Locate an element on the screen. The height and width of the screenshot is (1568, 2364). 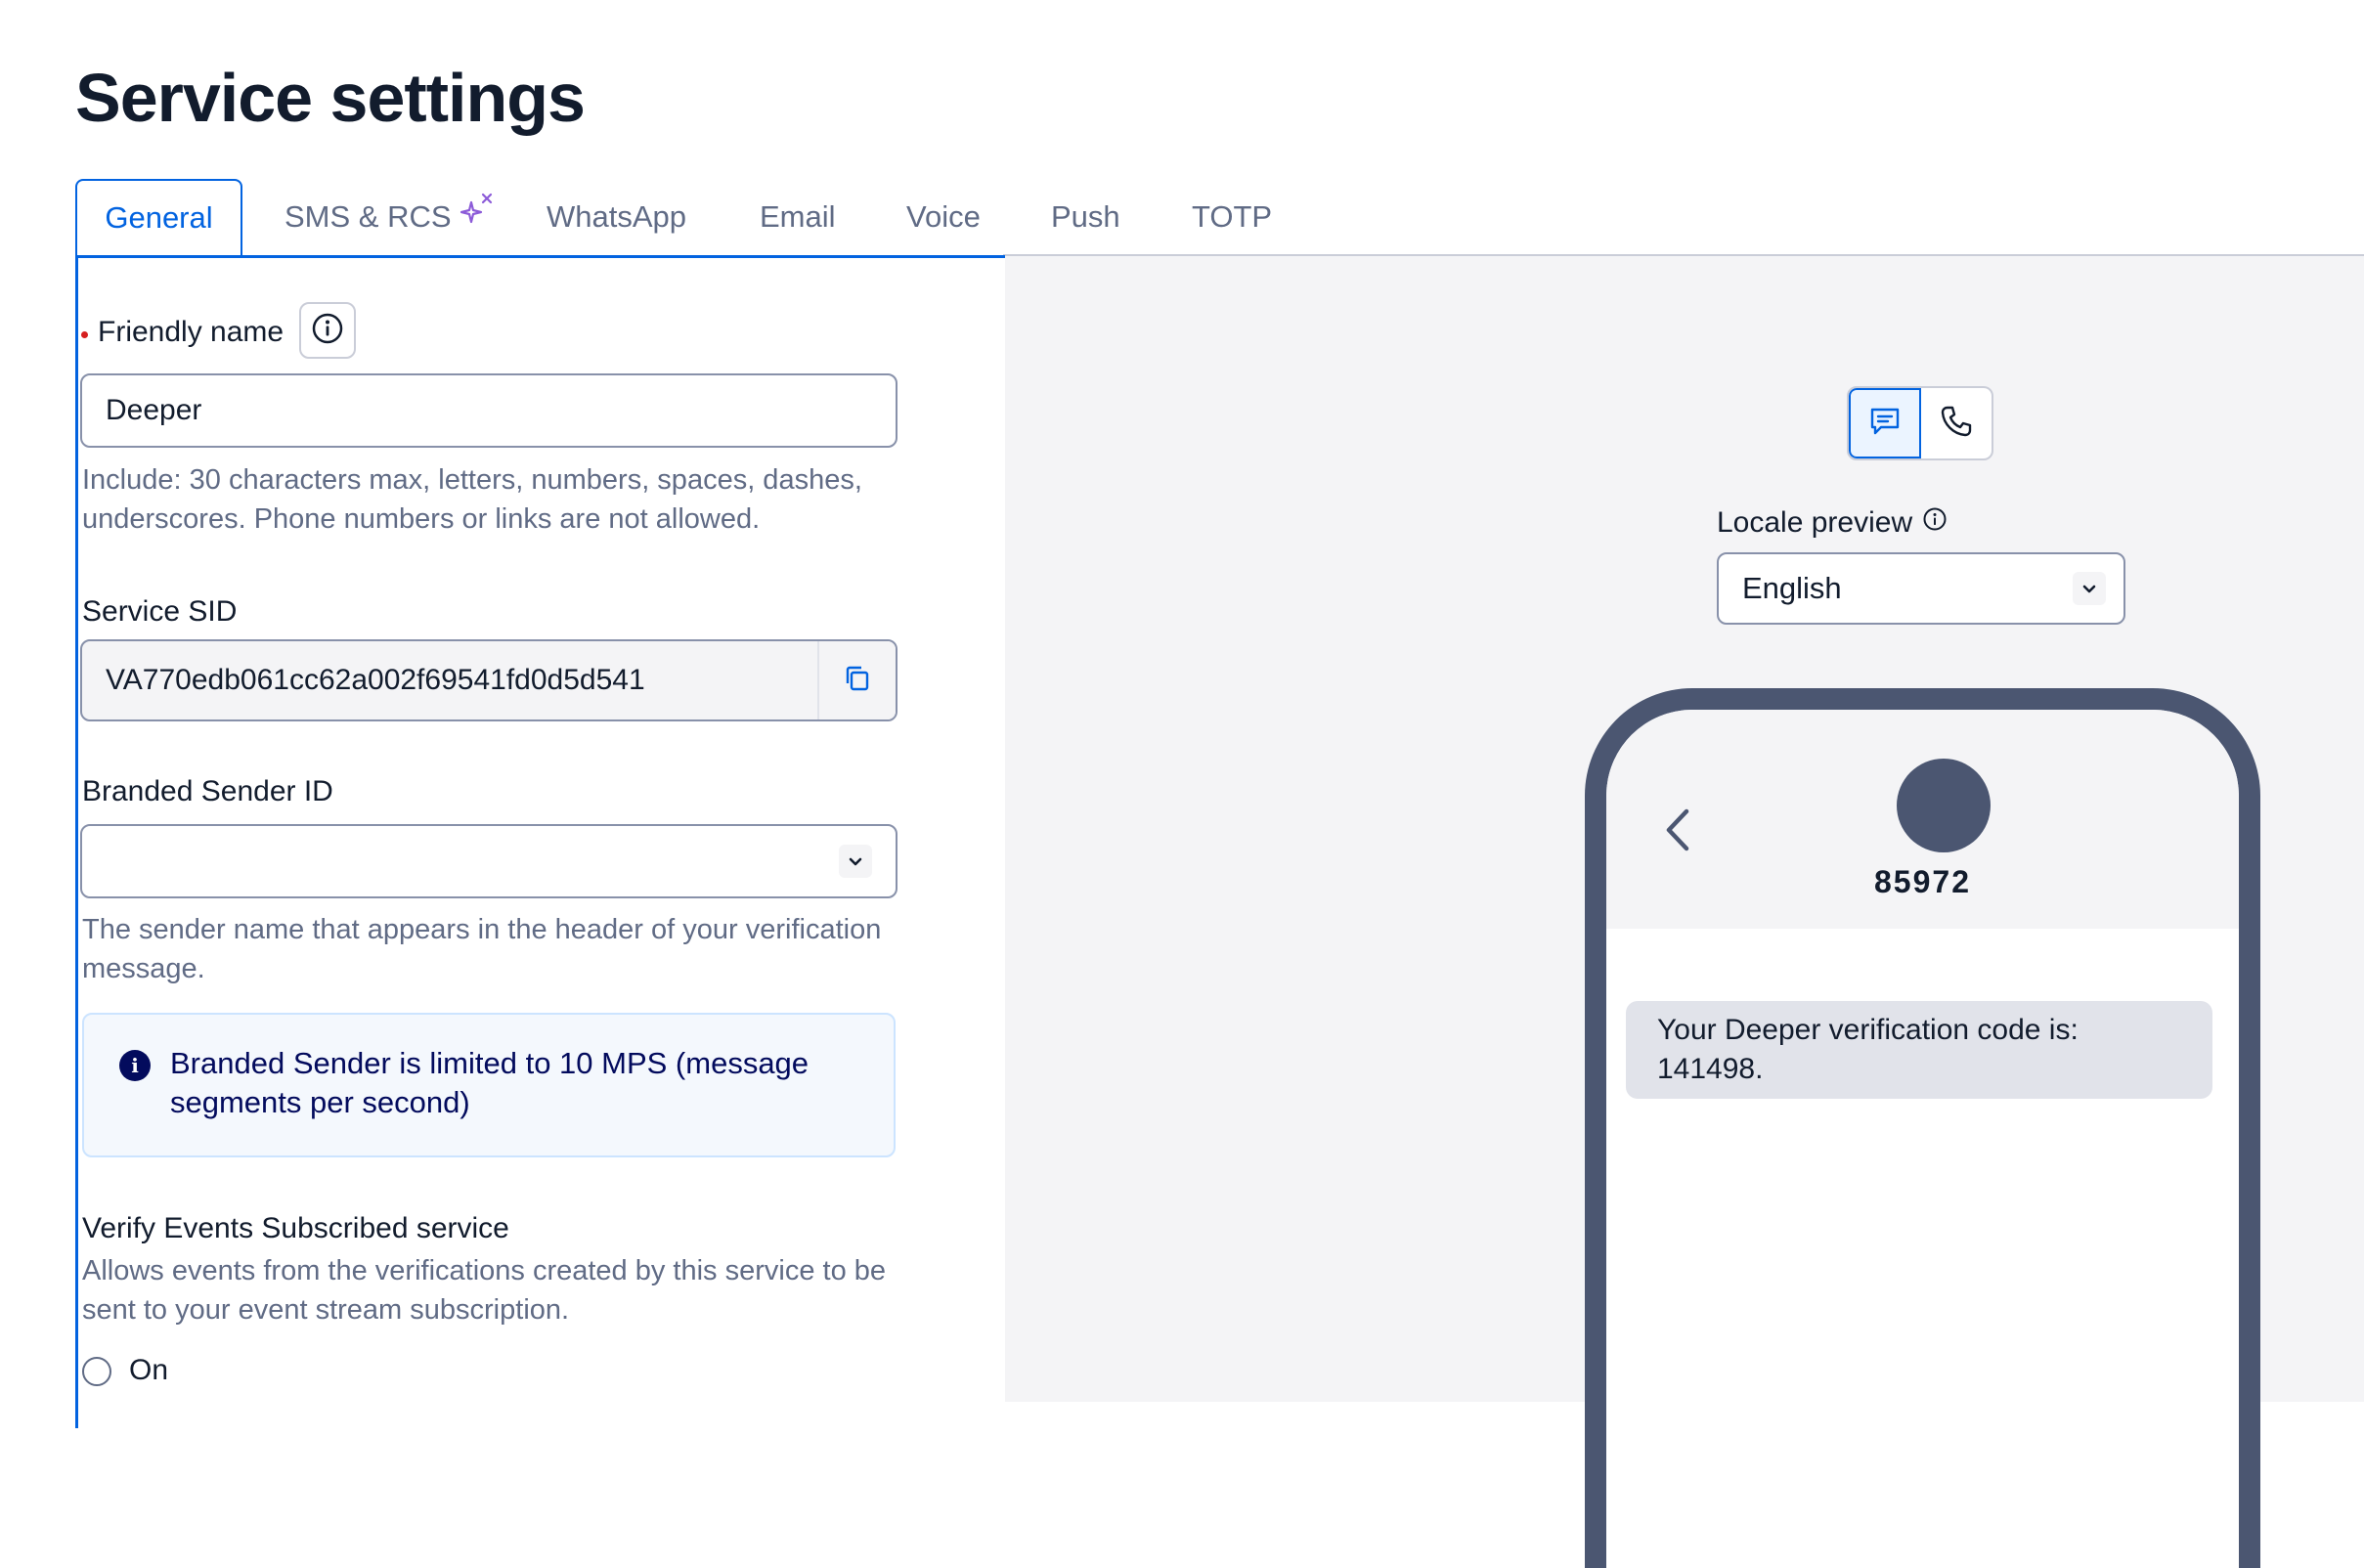
required-indicator is located at coordinates (84, 334).